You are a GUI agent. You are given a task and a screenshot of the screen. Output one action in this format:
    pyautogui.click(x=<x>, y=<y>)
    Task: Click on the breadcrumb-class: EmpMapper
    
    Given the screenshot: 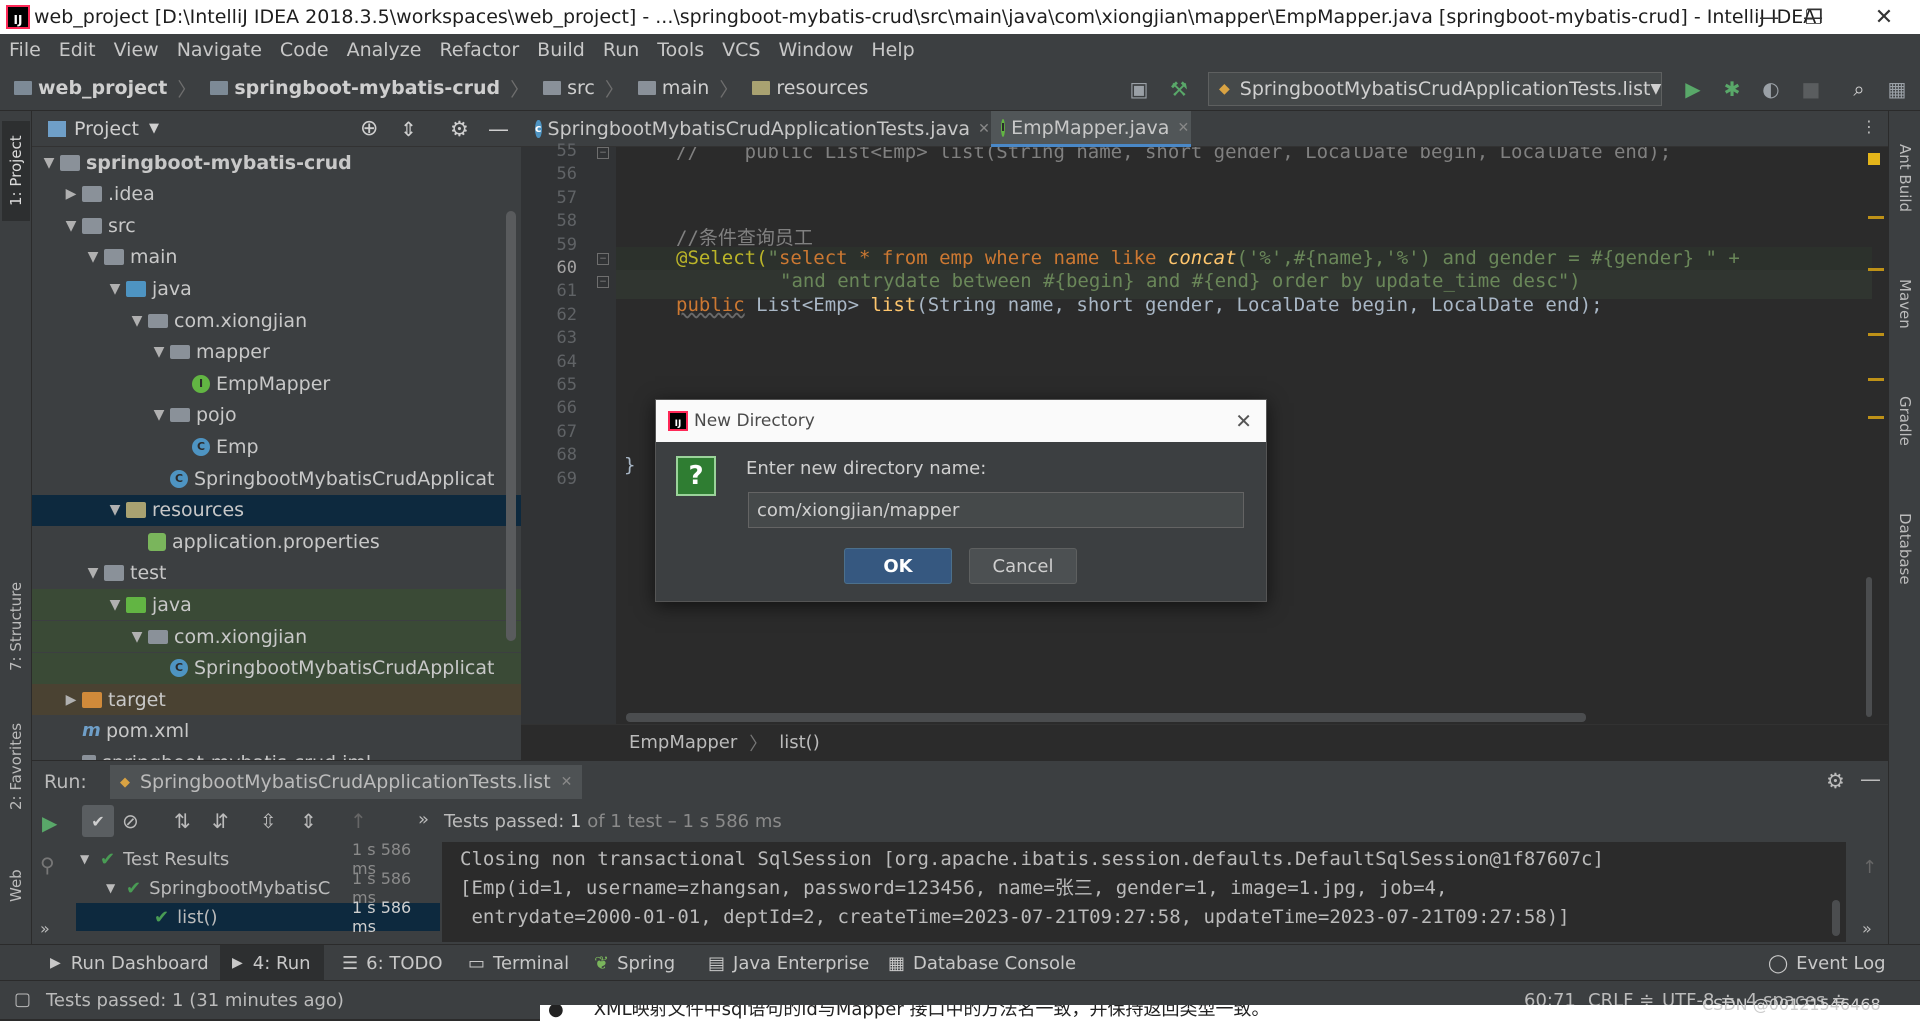 What is the action you would take?
    pyautogui.click(x=683, y=742)
    